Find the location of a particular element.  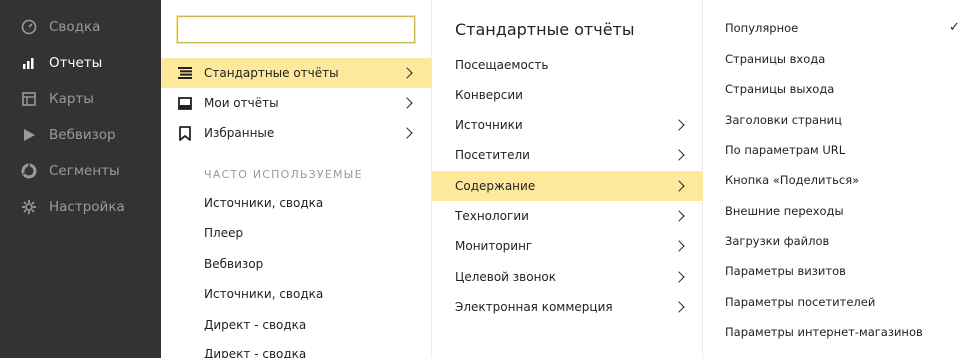

menu-item-label: Источники is located at coordinates (489, 125).